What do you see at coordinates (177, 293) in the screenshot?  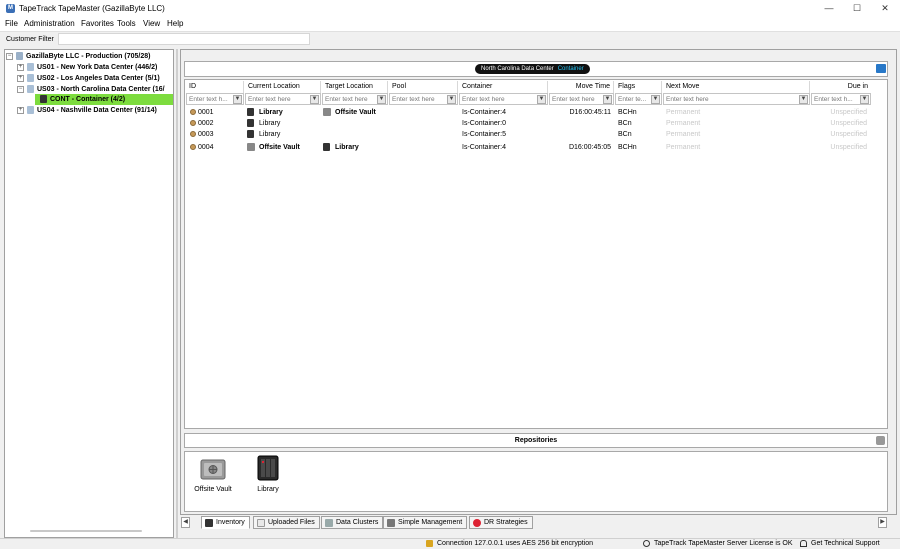 I see `pane-splitter` at bounding box center [177, 293].